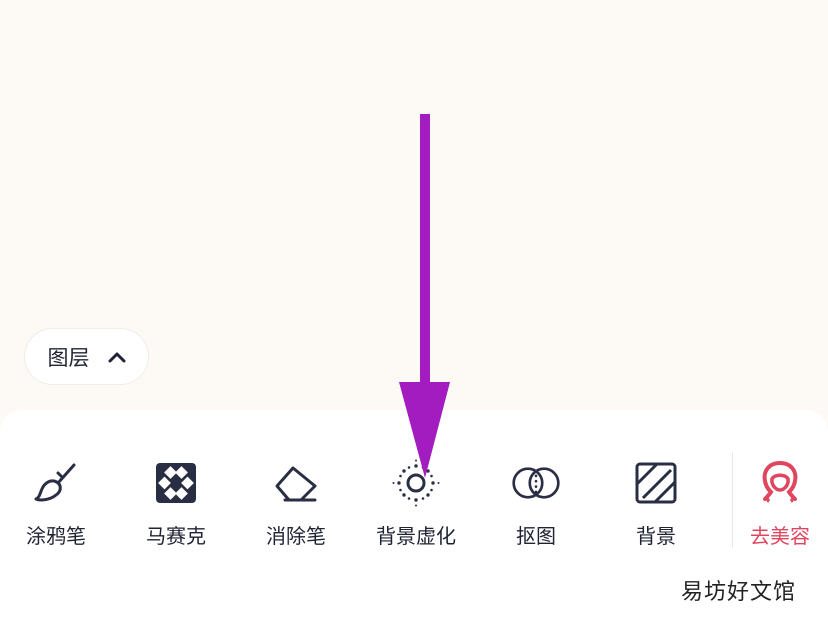 The image size is (828, 621). Describe the element at coordinates (296, 483) in the screenshot. I see `eraser-icon` at that location.